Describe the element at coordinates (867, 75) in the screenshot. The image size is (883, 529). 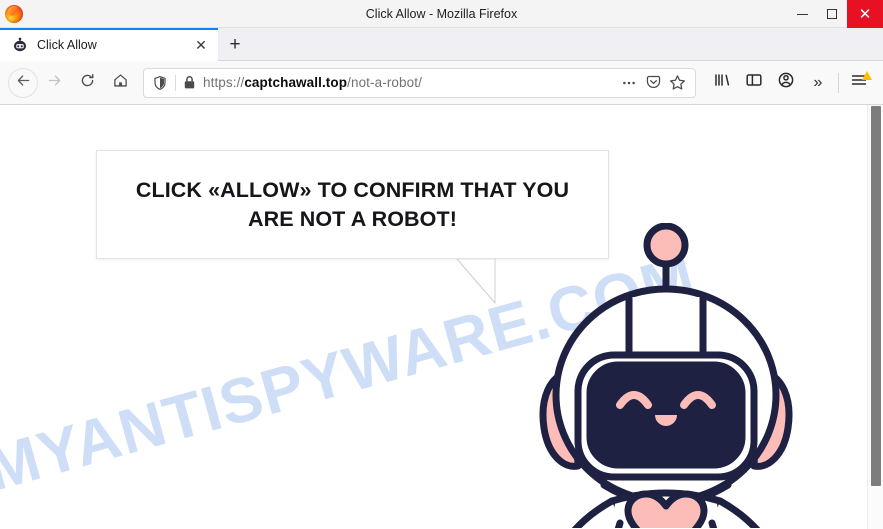
I see `warning-triangle-icon` at that location.